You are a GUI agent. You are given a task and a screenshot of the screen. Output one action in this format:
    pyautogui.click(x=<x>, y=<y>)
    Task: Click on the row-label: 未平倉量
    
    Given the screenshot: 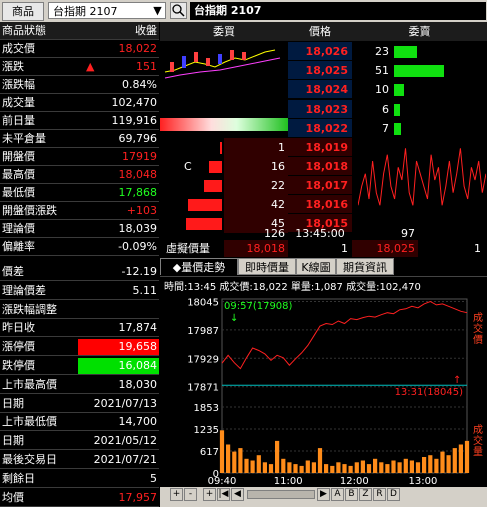 What is the action you would take?
    pyautogui.click(x=24, y=138)
    